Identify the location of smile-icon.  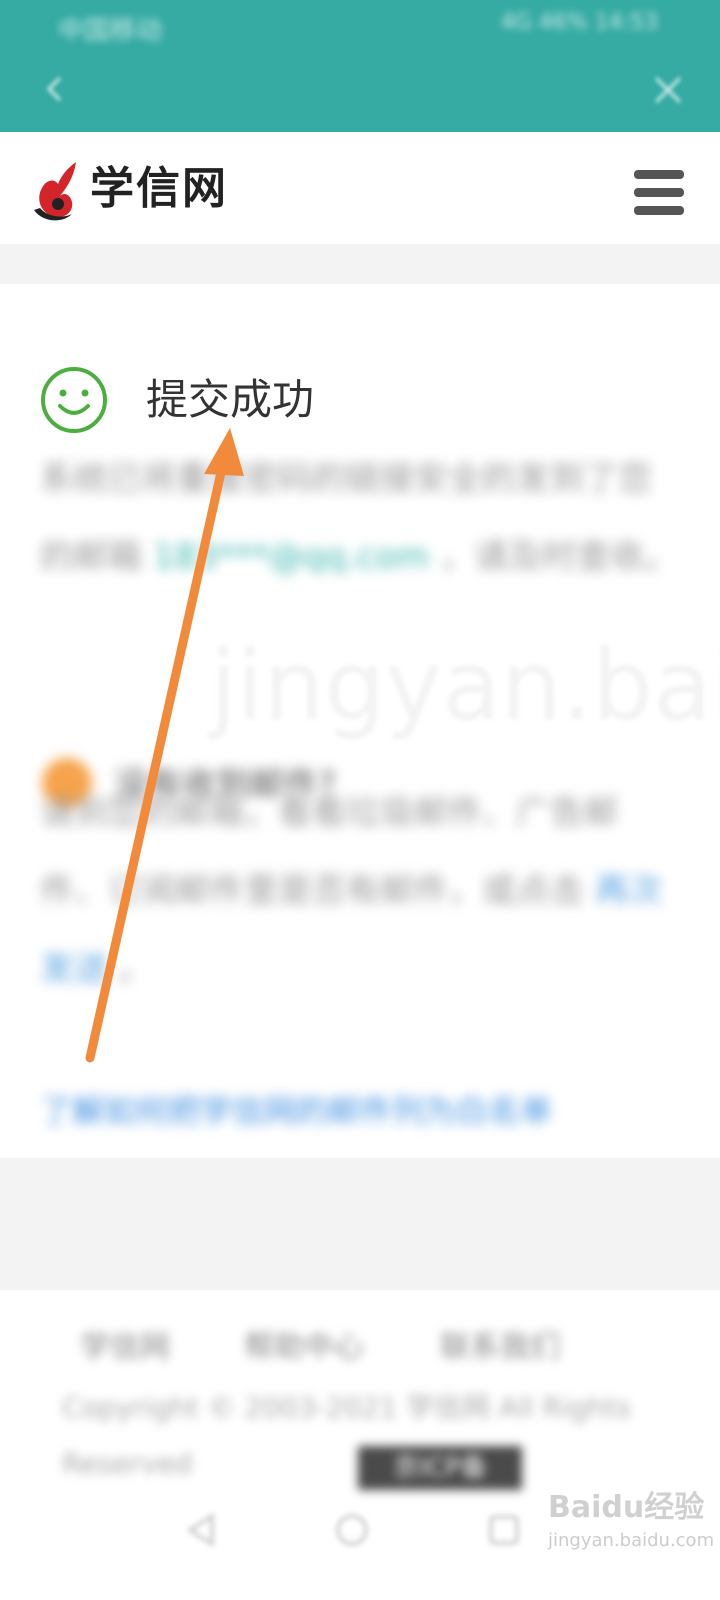
(74, 400).